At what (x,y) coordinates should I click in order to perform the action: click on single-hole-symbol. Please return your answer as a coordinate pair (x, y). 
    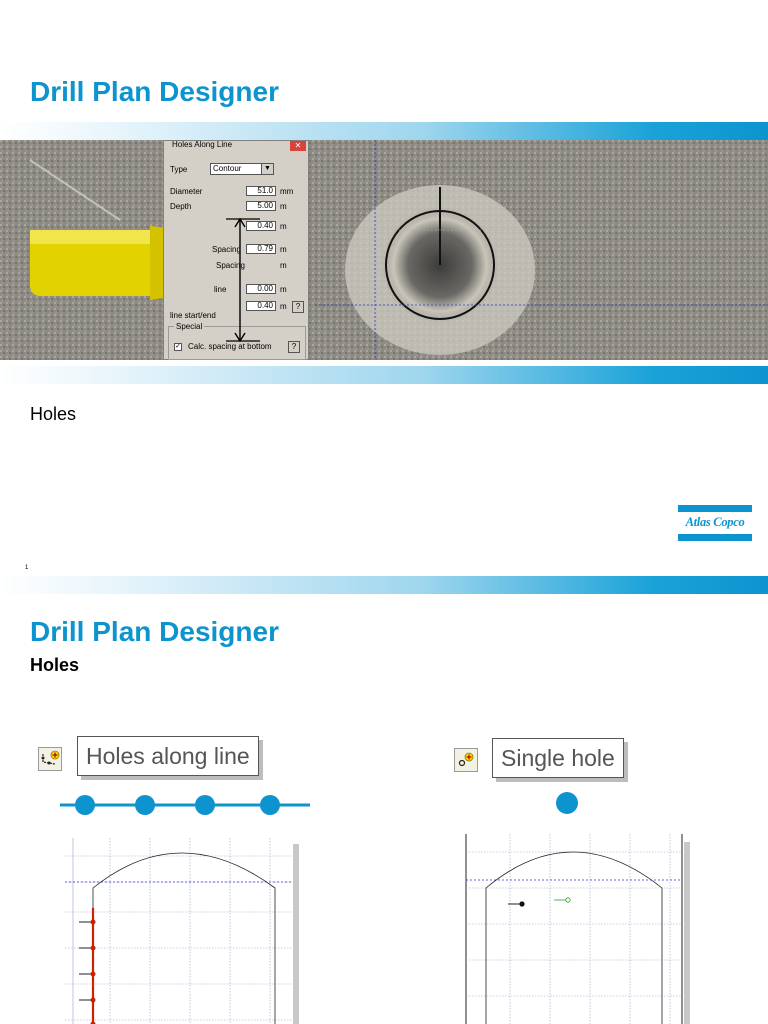
    Looking at the image, I should click on (567, 803).